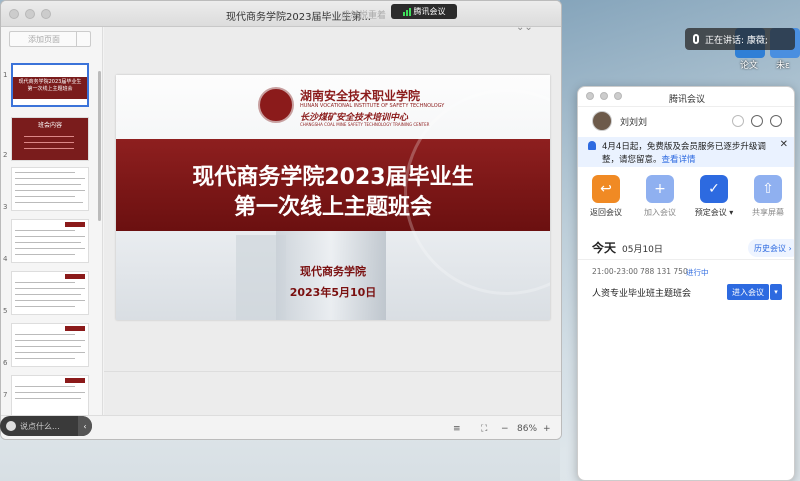 This screenshot has height=481, width=800. I want to click on rejoin-meeting-button: ↩ 返回会议, so click(606, 196).